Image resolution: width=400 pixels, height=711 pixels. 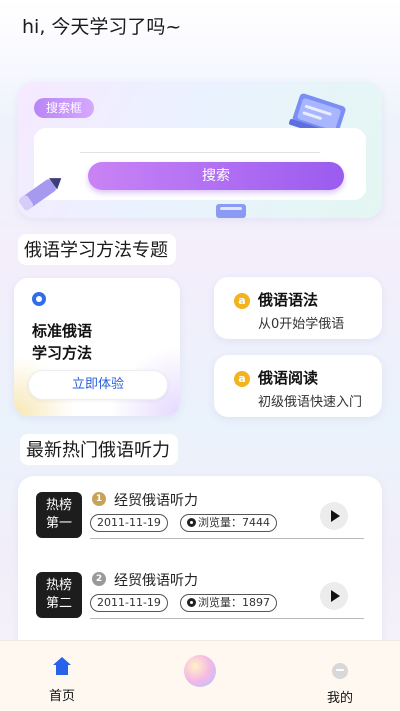 What do you see at coordinates (62, 680) in the screenshot?
I see `nav-home: 首页` at bounding box center [62, 680].